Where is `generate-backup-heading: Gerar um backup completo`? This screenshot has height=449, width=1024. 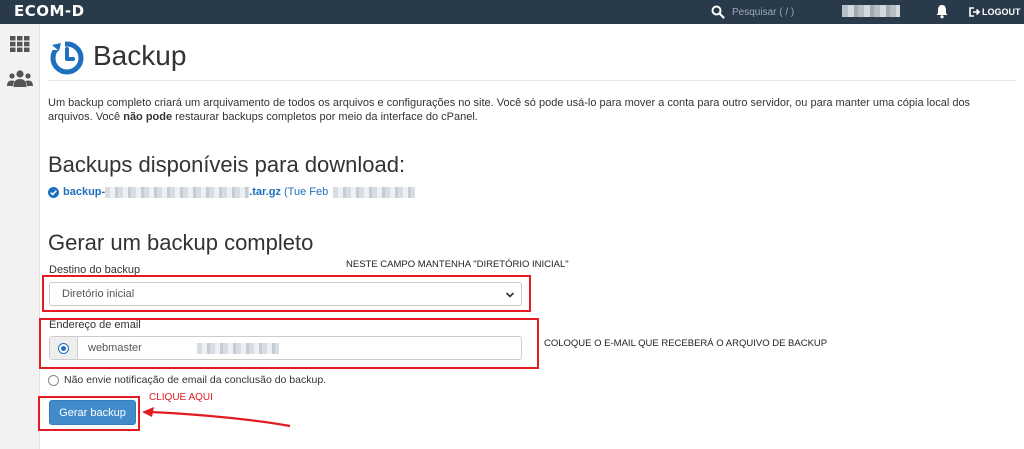
generate-backup-heading: Gerar um backup completo is located at coordinates (181, 242).